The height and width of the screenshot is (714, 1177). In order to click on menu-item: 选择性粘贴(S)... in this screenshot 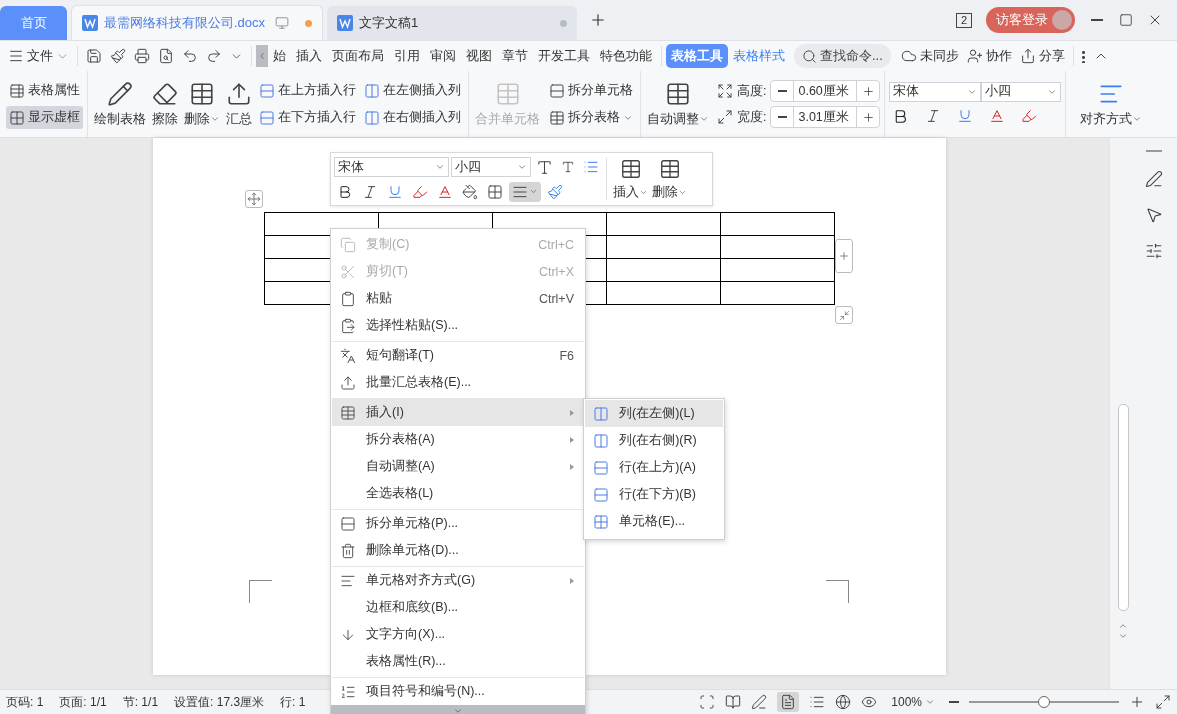, I will do `click(458, 325)`.